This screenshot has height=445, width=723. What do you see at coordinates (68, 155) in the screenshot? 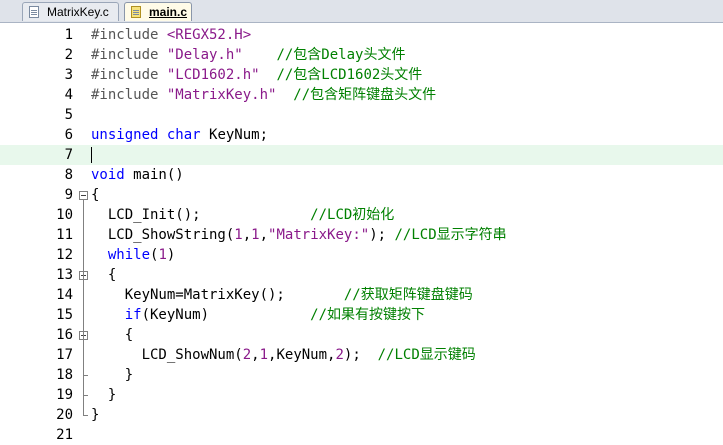
I see `line-number: 7` at bounding box center [68, 155].